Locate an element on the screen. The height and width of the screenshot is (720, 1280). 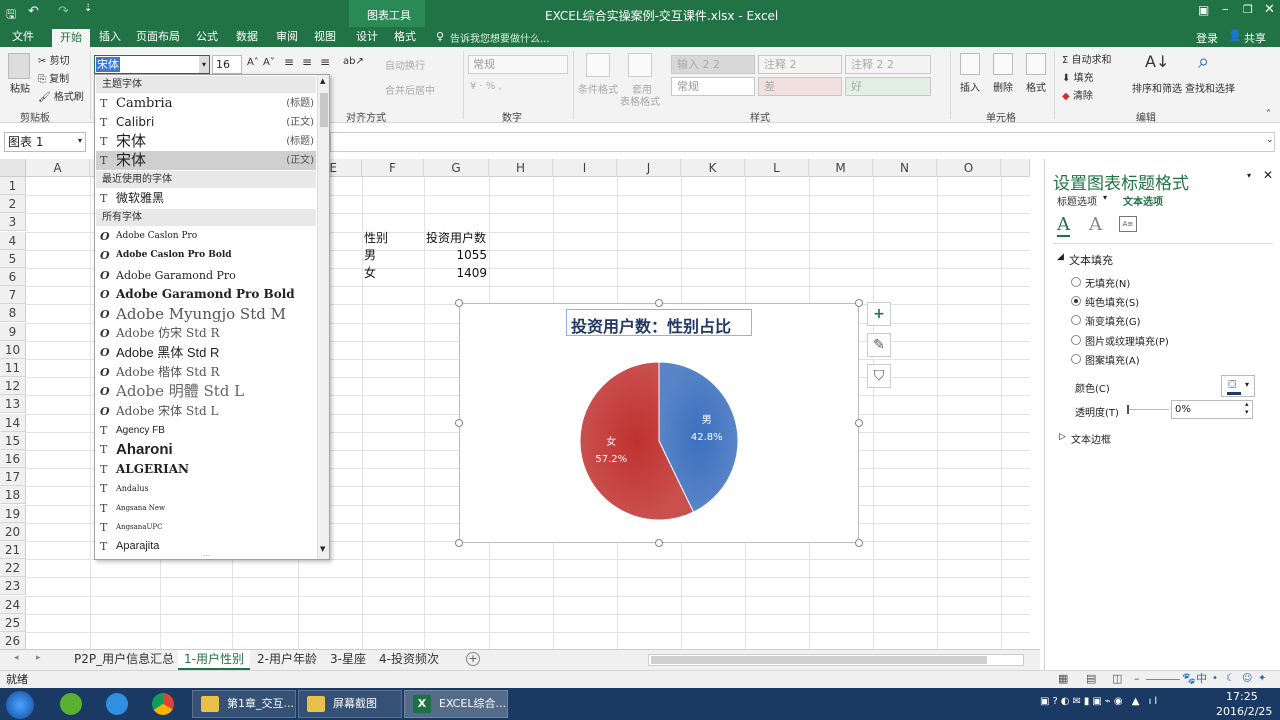
row-header: 3 is located at coordinates (13, 222).